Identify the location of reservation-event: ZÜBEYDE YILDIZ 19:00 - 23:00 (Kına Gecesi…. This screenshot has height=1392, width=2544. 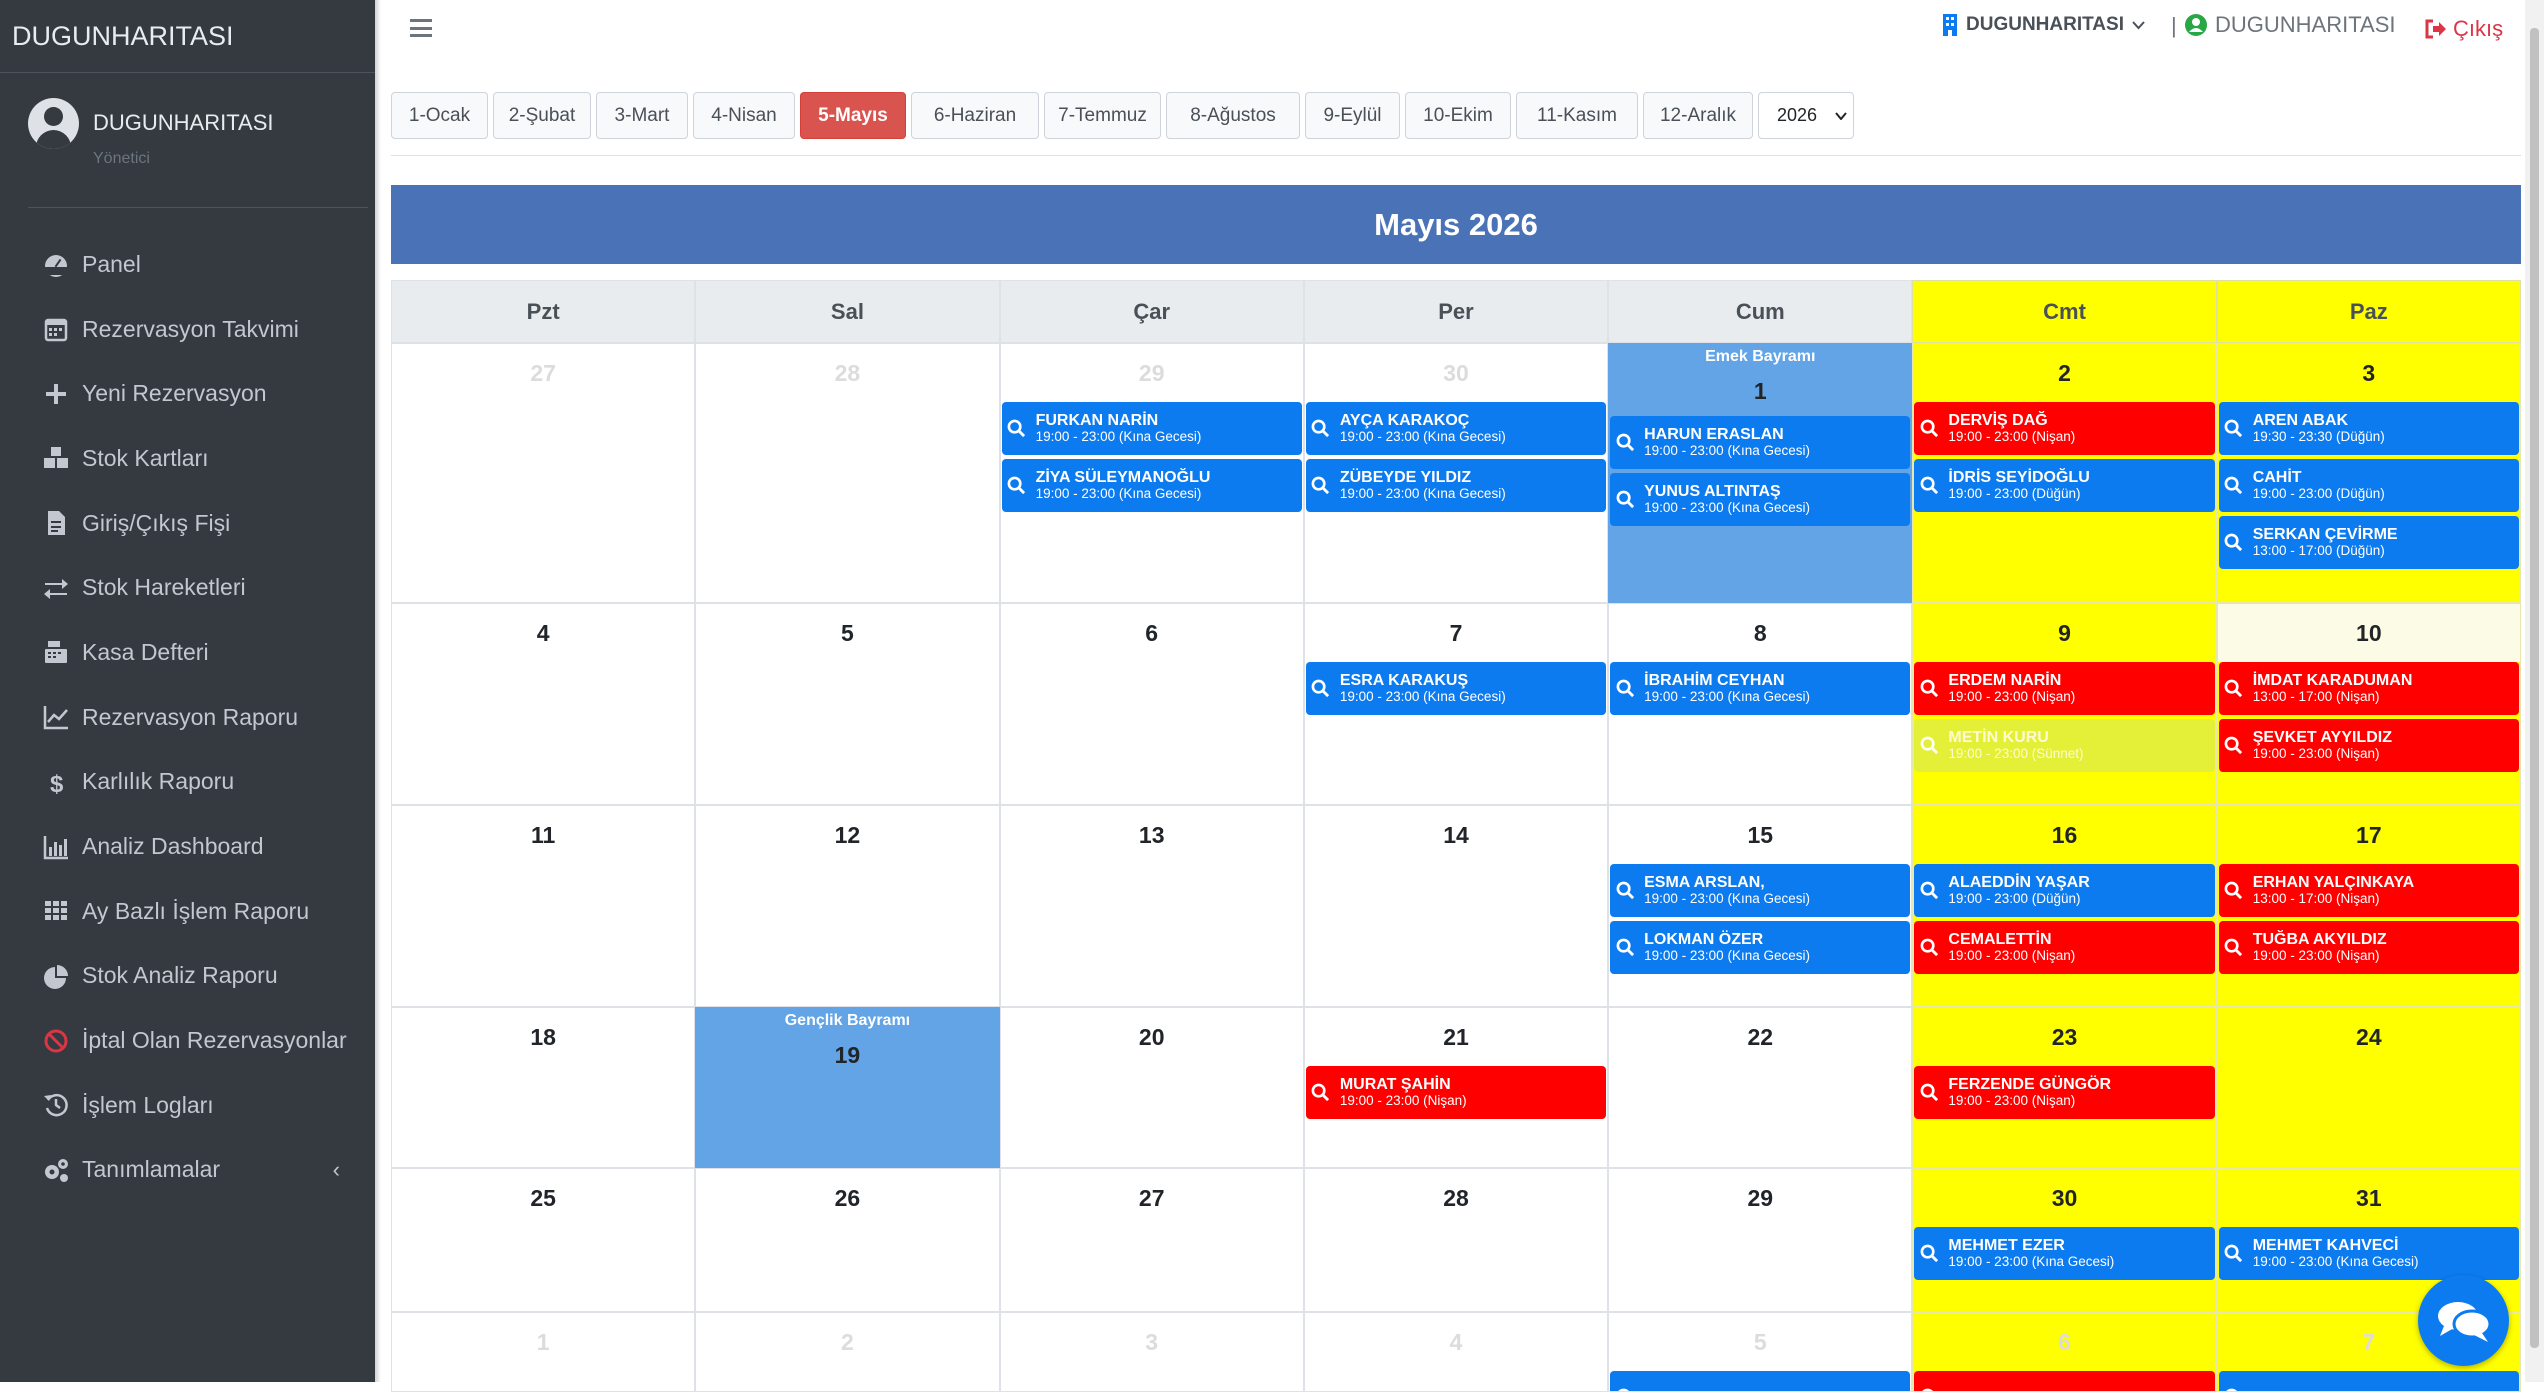
(1456, 485).